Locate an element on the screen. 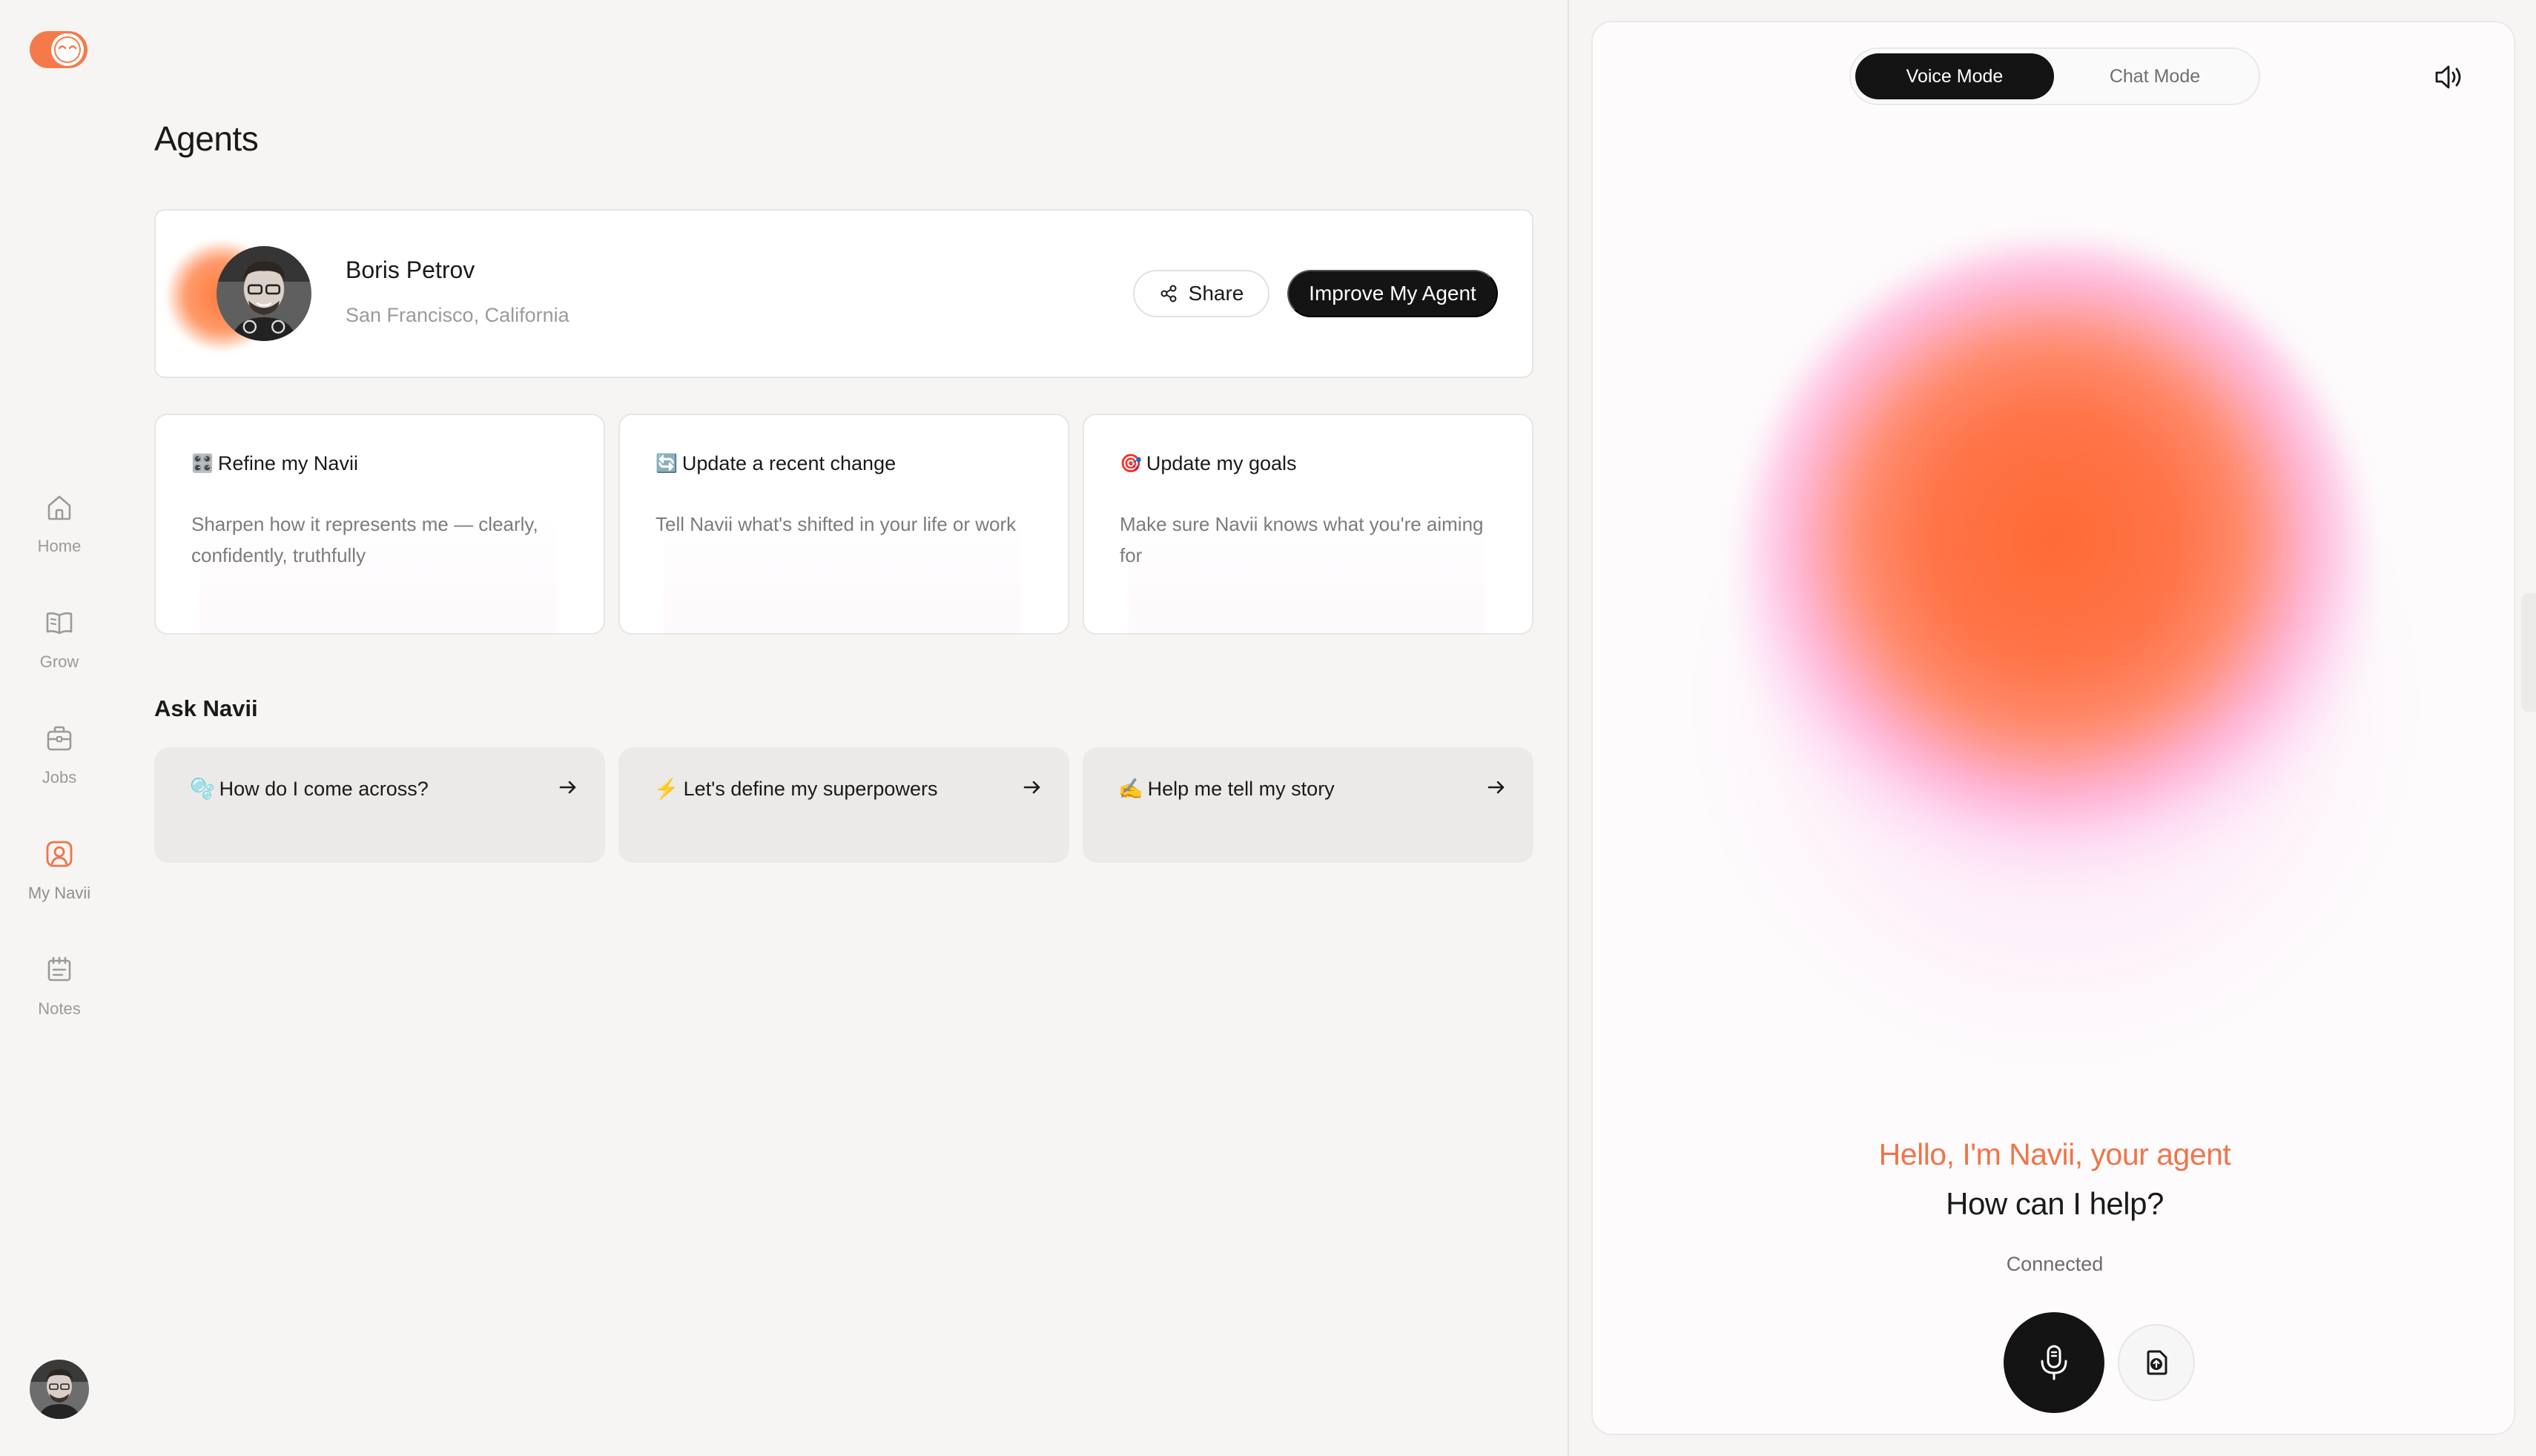  action-card-title: 🔄 Update a recent change is located at coordinates (776, 464).